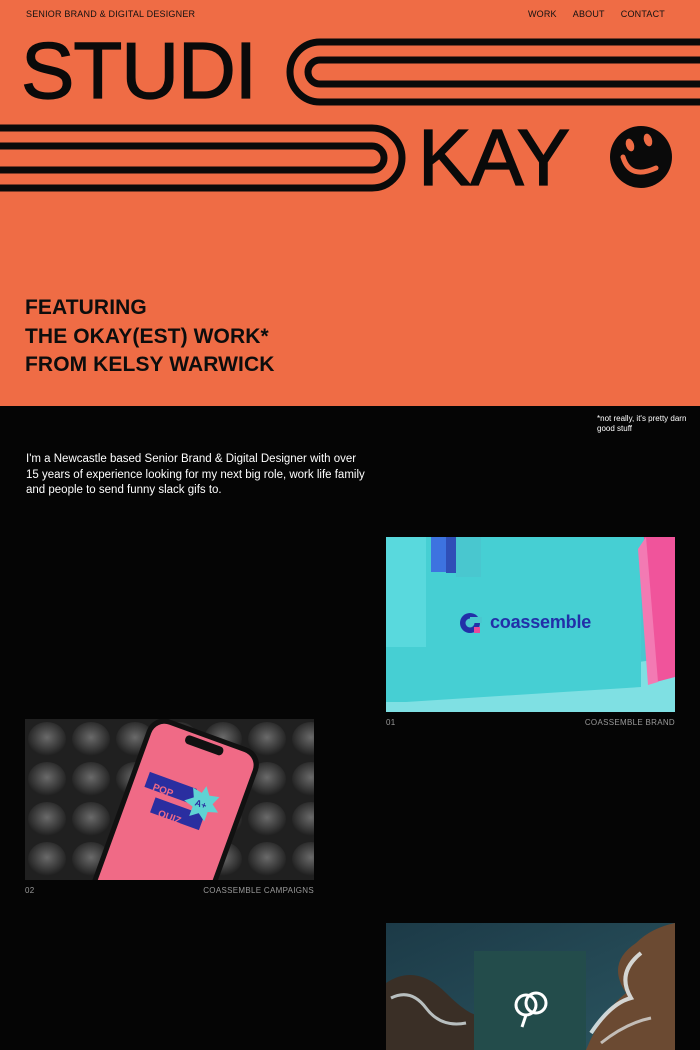 The width and height of the screenshot is (700, 1050). What do you see at coordinates (541, 622) in the screenshot?
I see `coassemble-logo-text: coassemble` at bounding box center [541, 622].